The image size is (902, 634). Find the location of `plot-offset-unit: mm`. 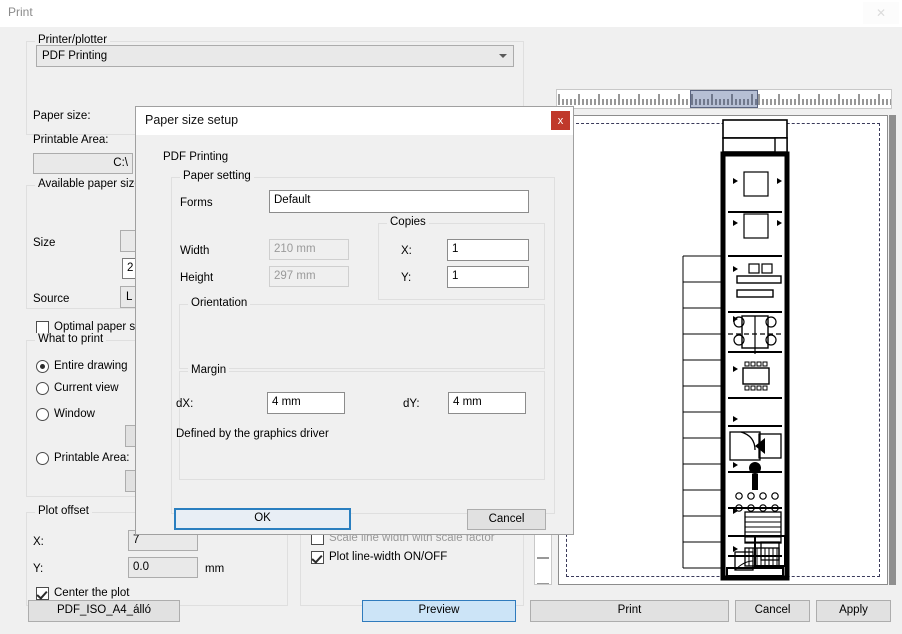

plot-offset-unit: mm is located at coordinates (215, 569).